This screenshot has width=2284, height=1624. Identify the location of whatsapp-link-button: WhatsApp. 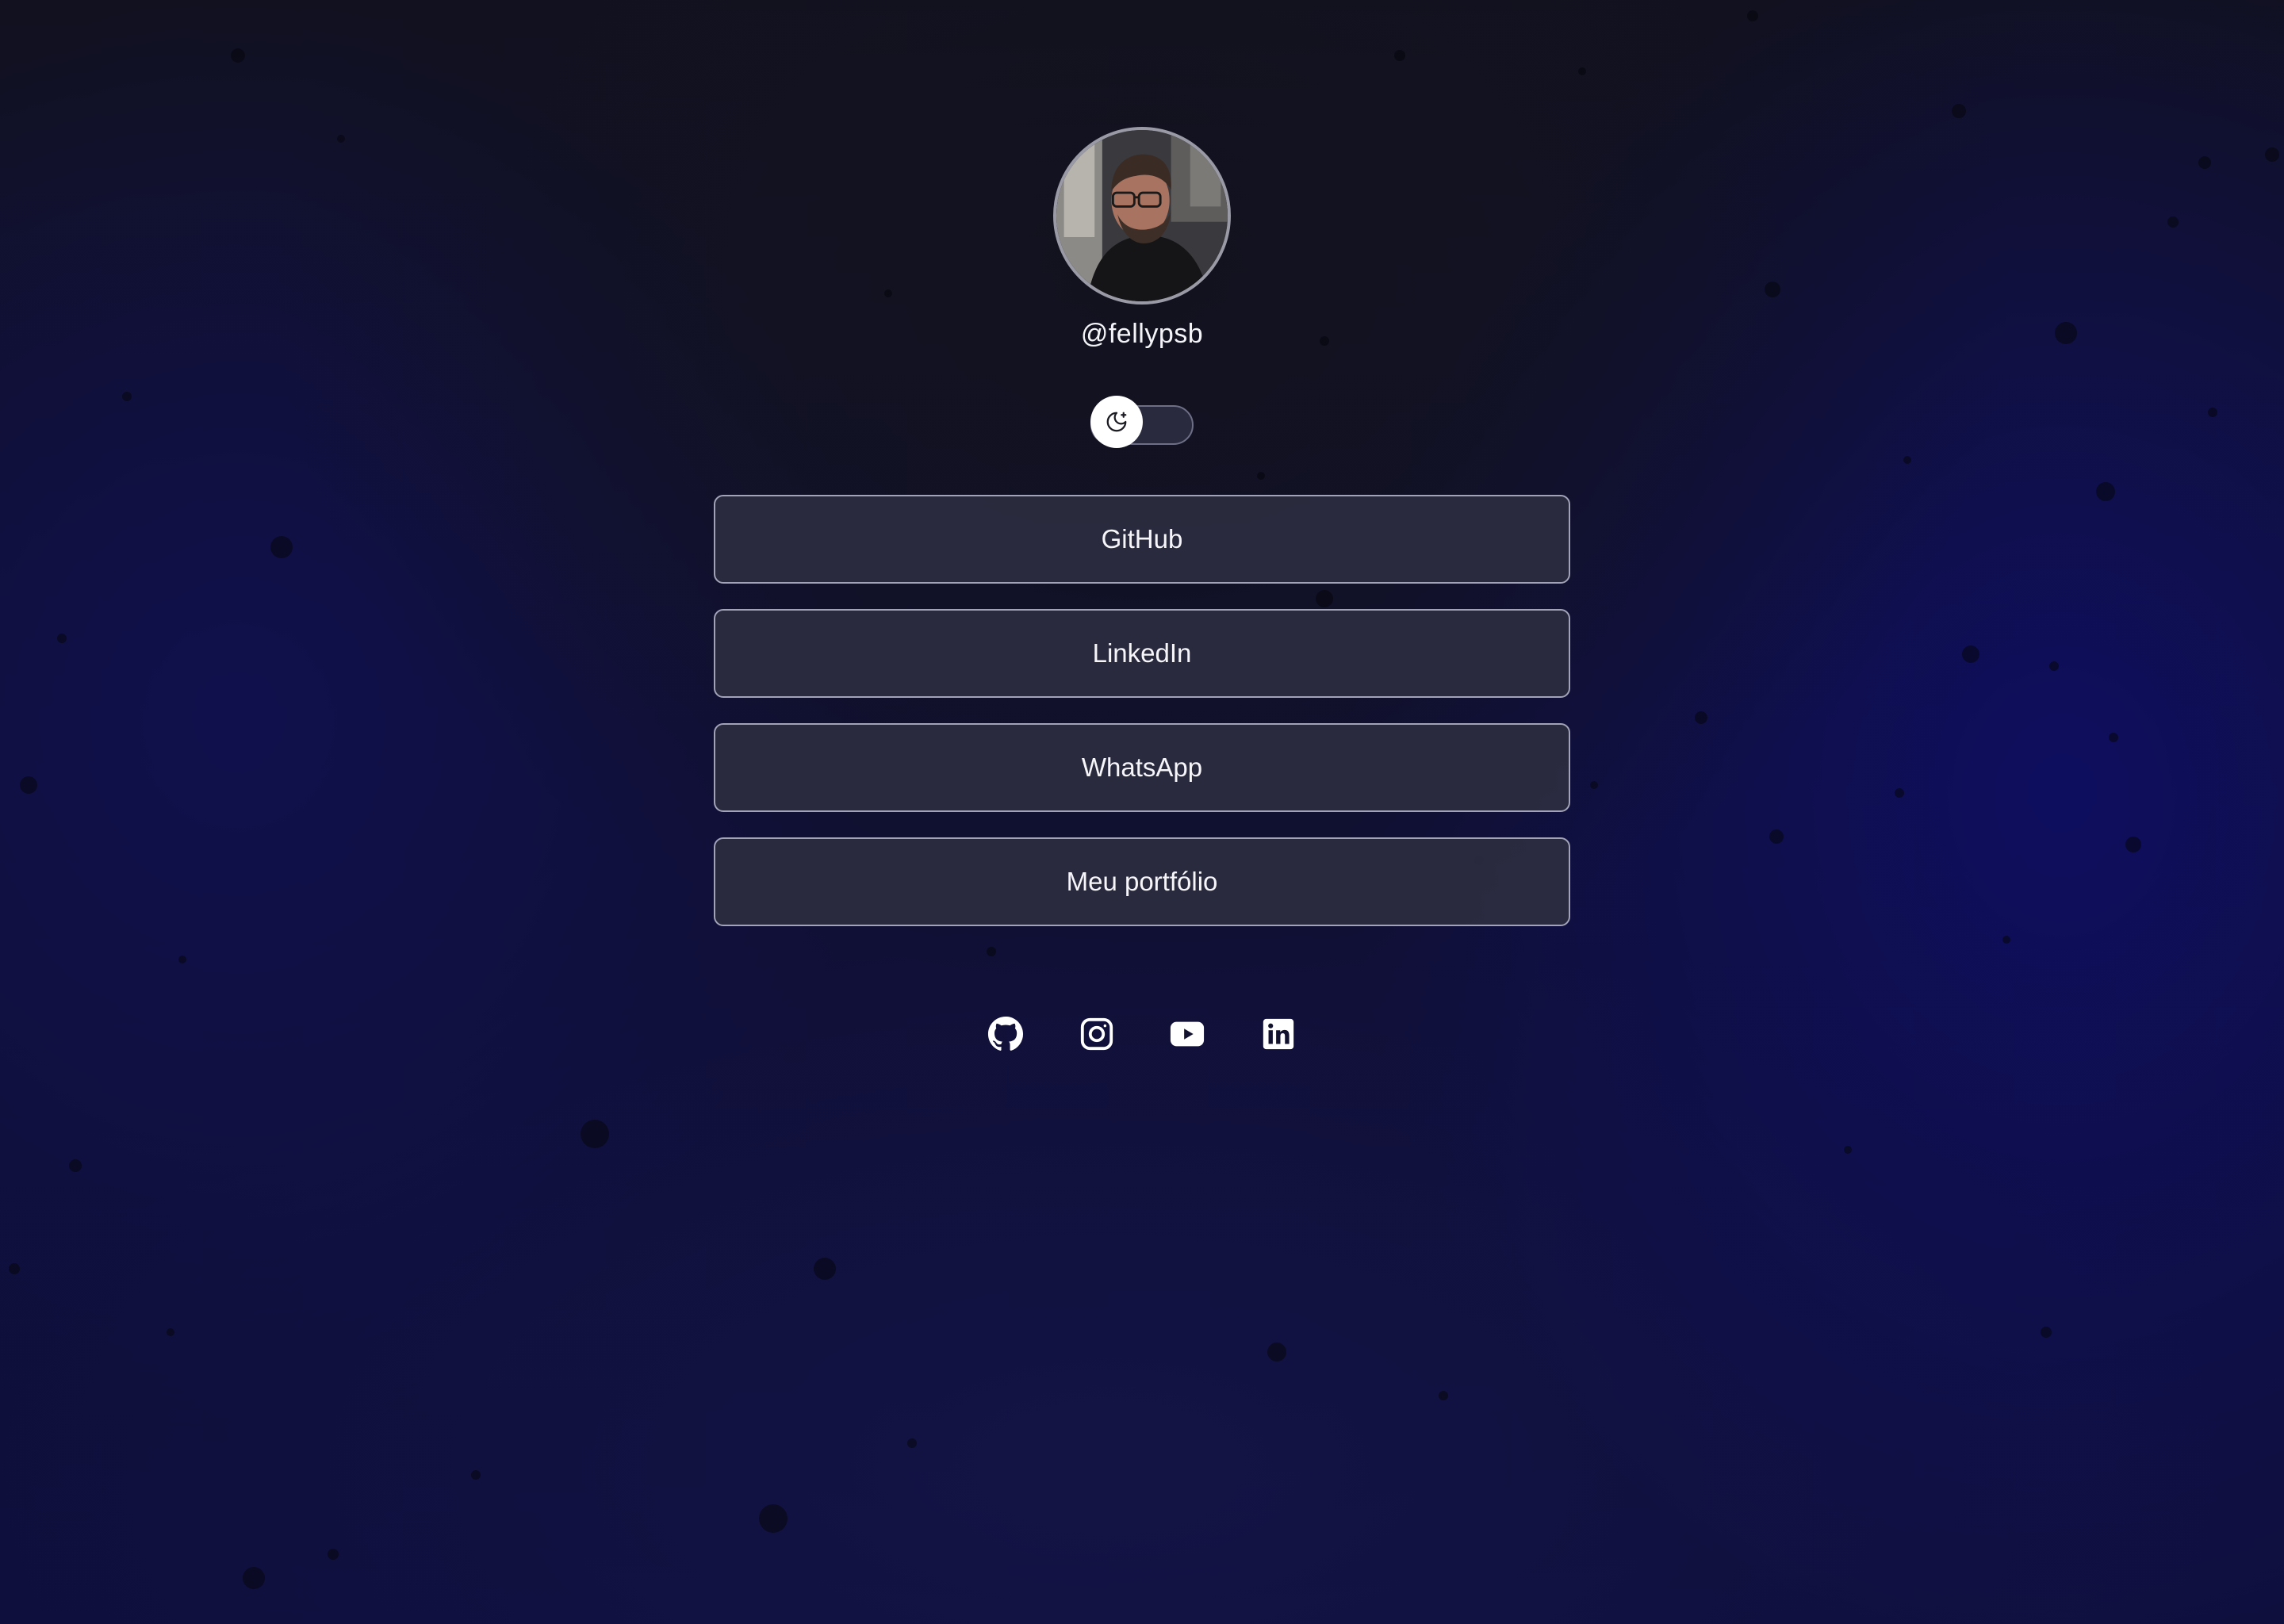
(1142, 767).